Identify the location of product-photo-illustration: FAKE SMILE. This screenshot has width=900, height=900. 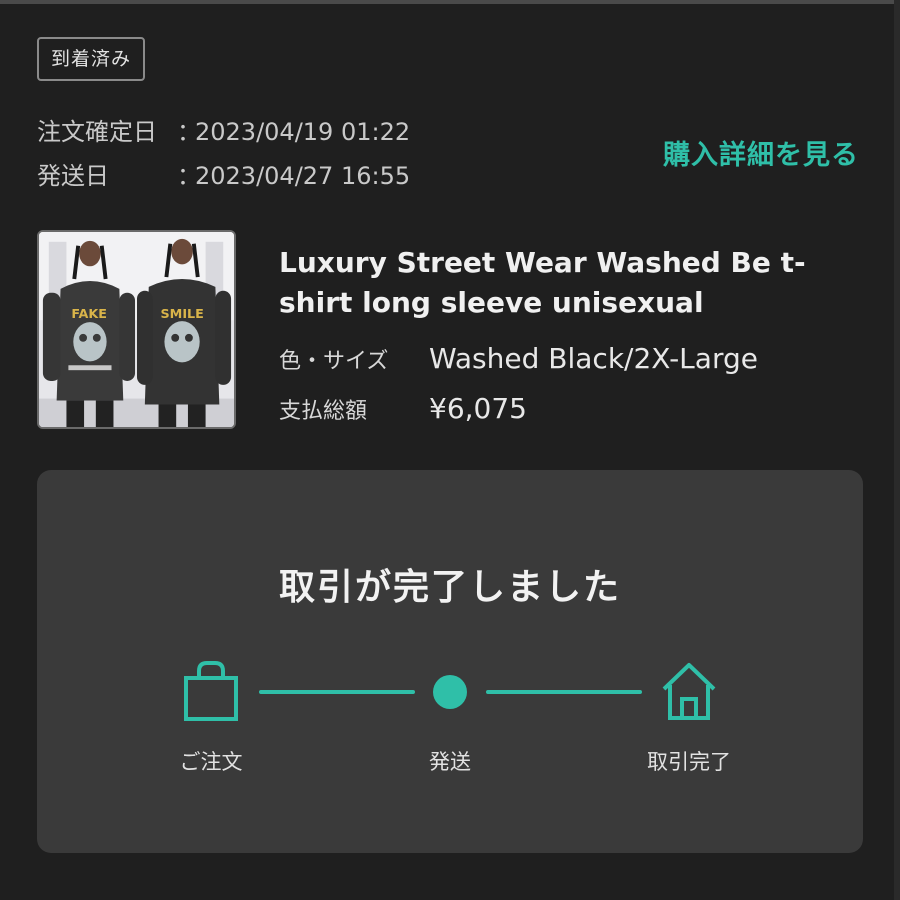
(136, 329).